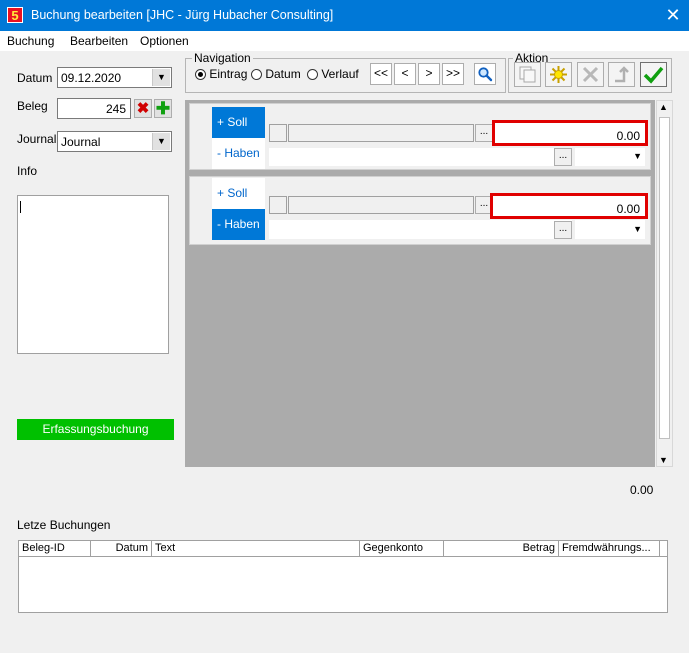 This screenshot has width=689, height=653. I want to click on entry-1-currency-select: ▼, so click(610, 157).